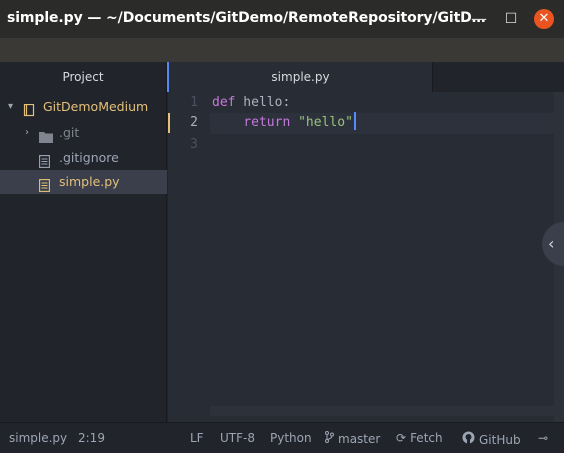 Image resolution: width=564 pixels, height=453 pixels. I want to click on modified-line-marker, so click(169, 123).